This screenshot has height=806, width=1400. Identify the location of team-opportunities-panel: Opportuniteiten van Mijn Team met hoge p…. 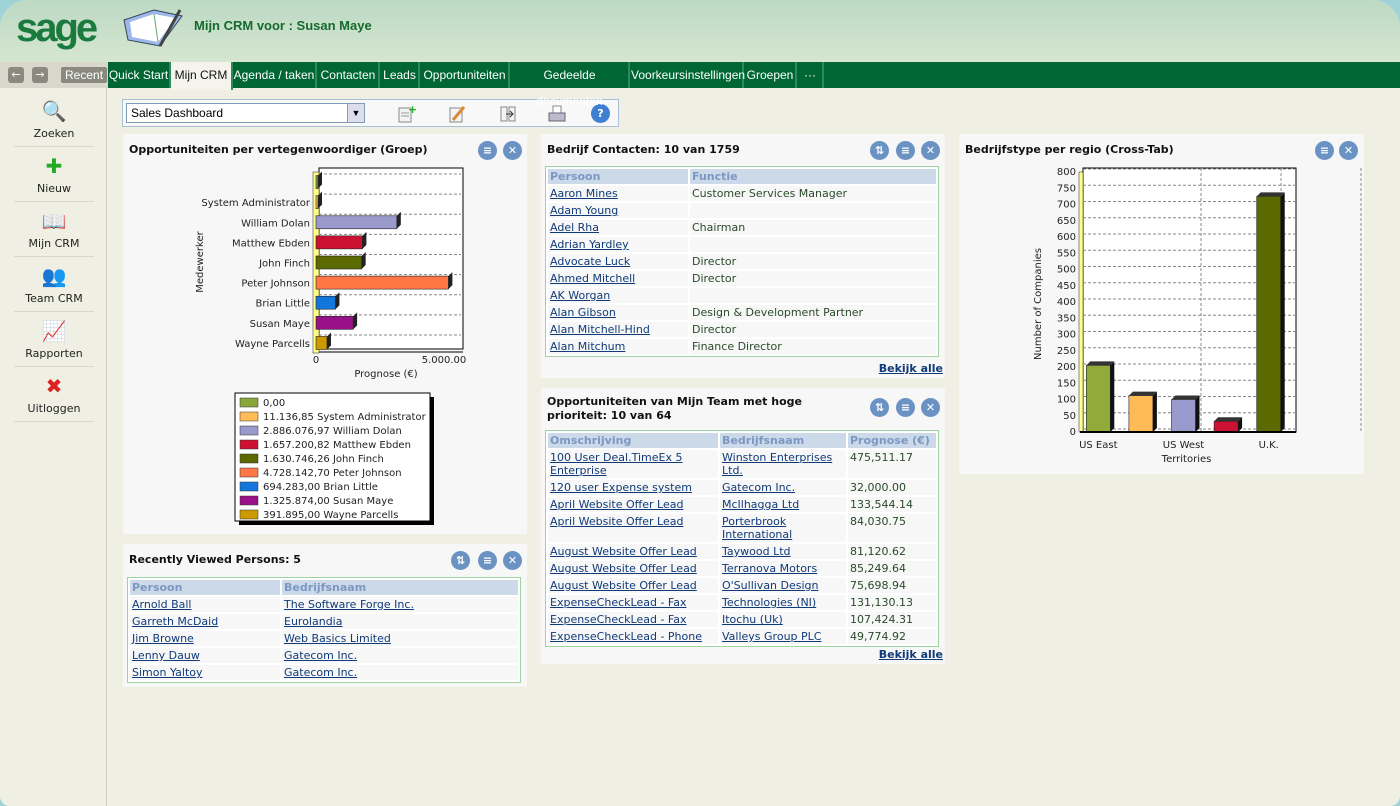
(743, 526).